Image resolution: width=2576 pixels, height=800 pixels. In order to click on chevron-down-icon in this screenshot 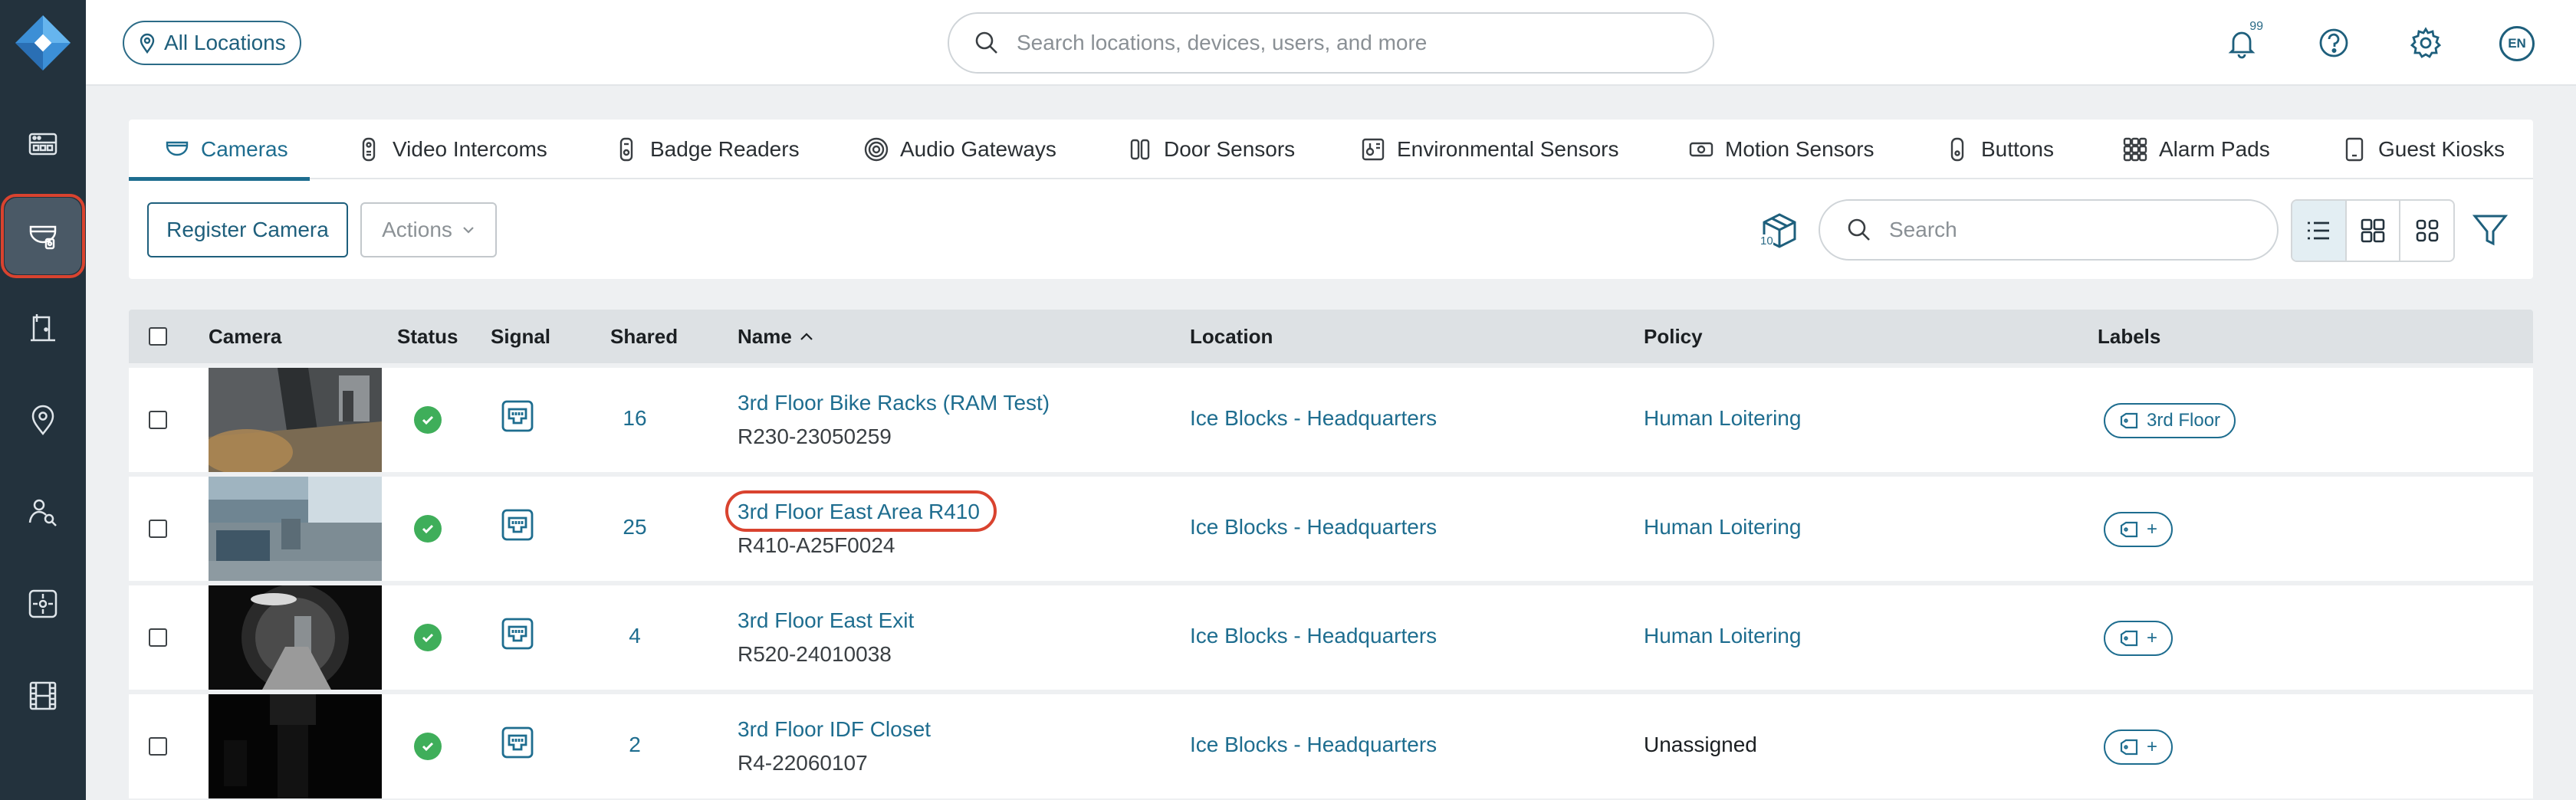, I will do `click(468, 231)`.